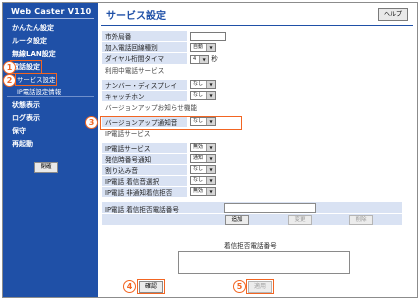 This screenshot has width=420, height=300. I want to click on add-button: 追加, so click(237, 220).